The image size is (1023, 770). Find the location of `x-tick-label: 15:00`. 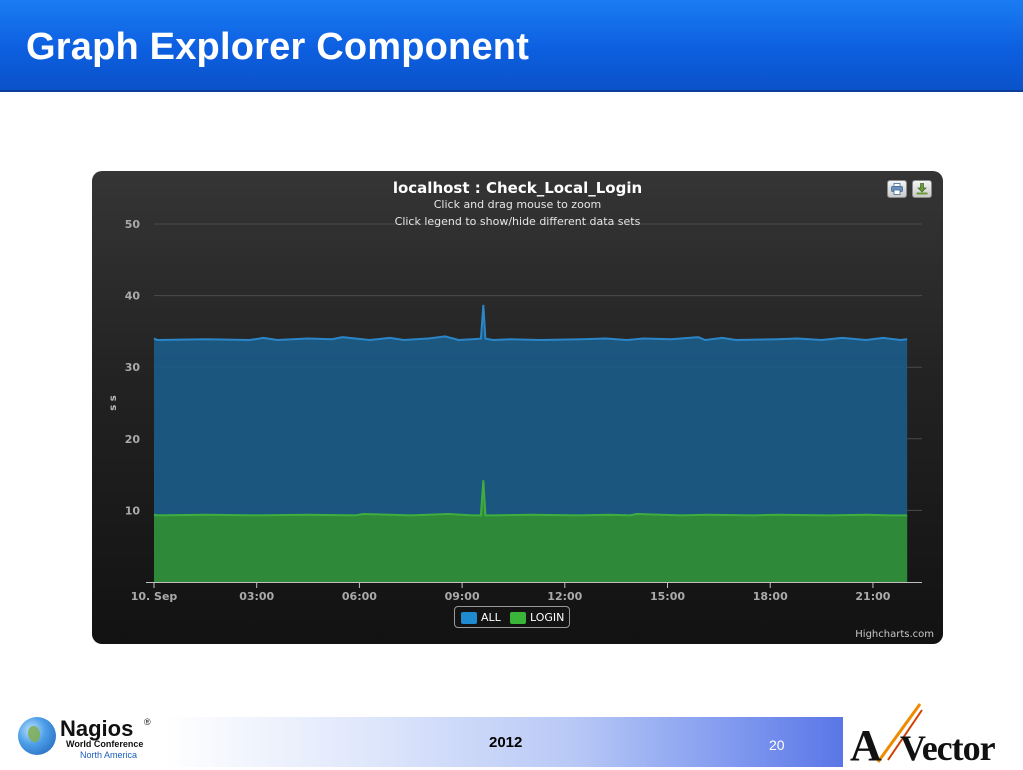

x-tick-label: 15:00 is located at coordinates (667, 596).